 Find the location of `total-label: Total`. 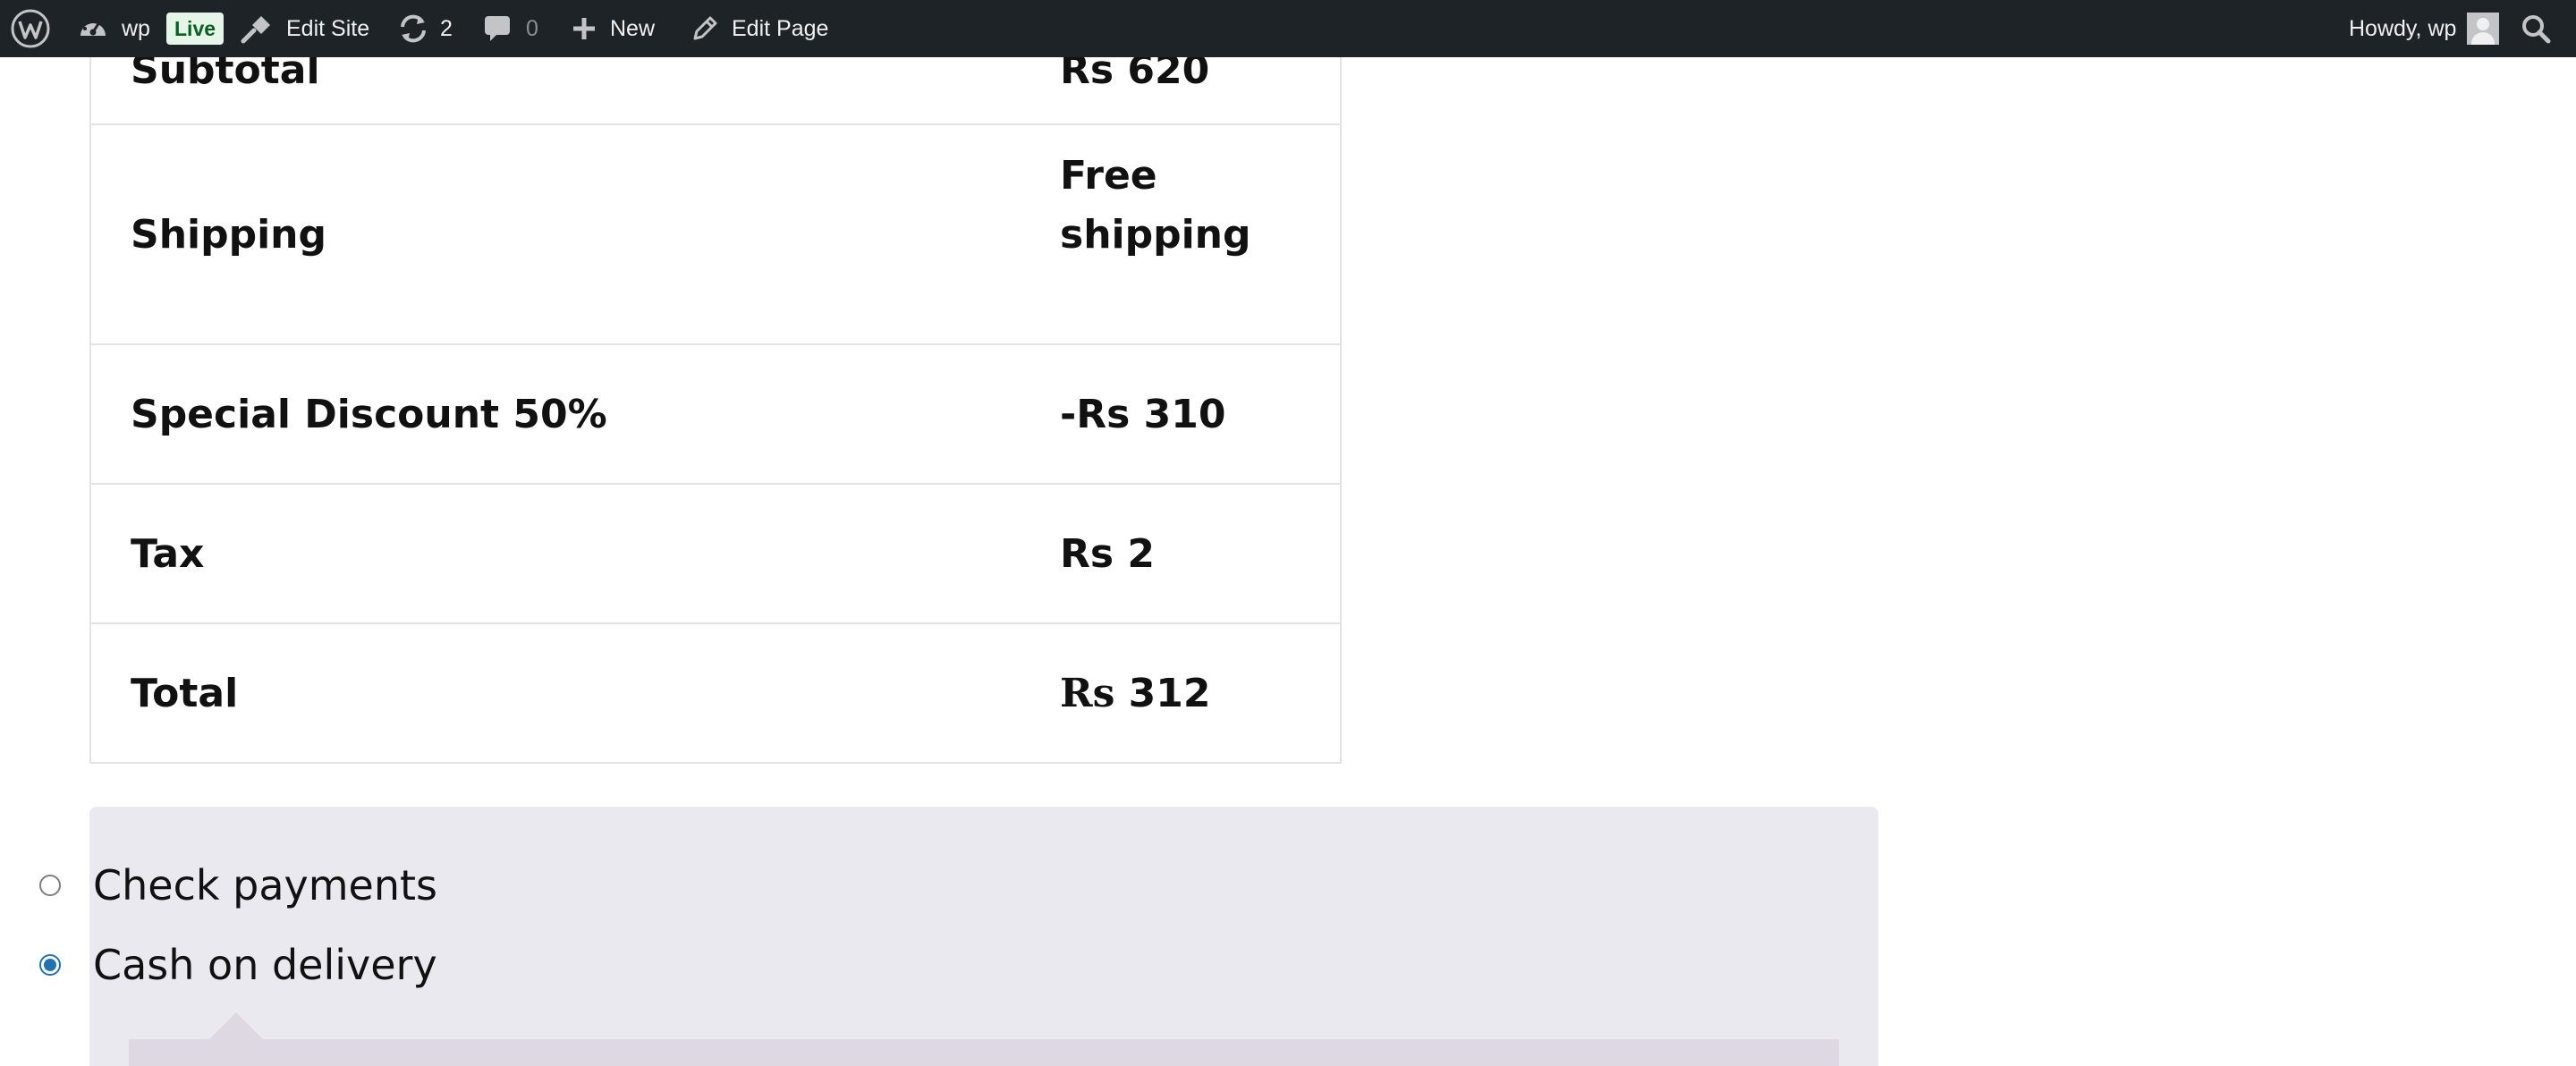

total-label: Total is located at coordinates (185, 693).